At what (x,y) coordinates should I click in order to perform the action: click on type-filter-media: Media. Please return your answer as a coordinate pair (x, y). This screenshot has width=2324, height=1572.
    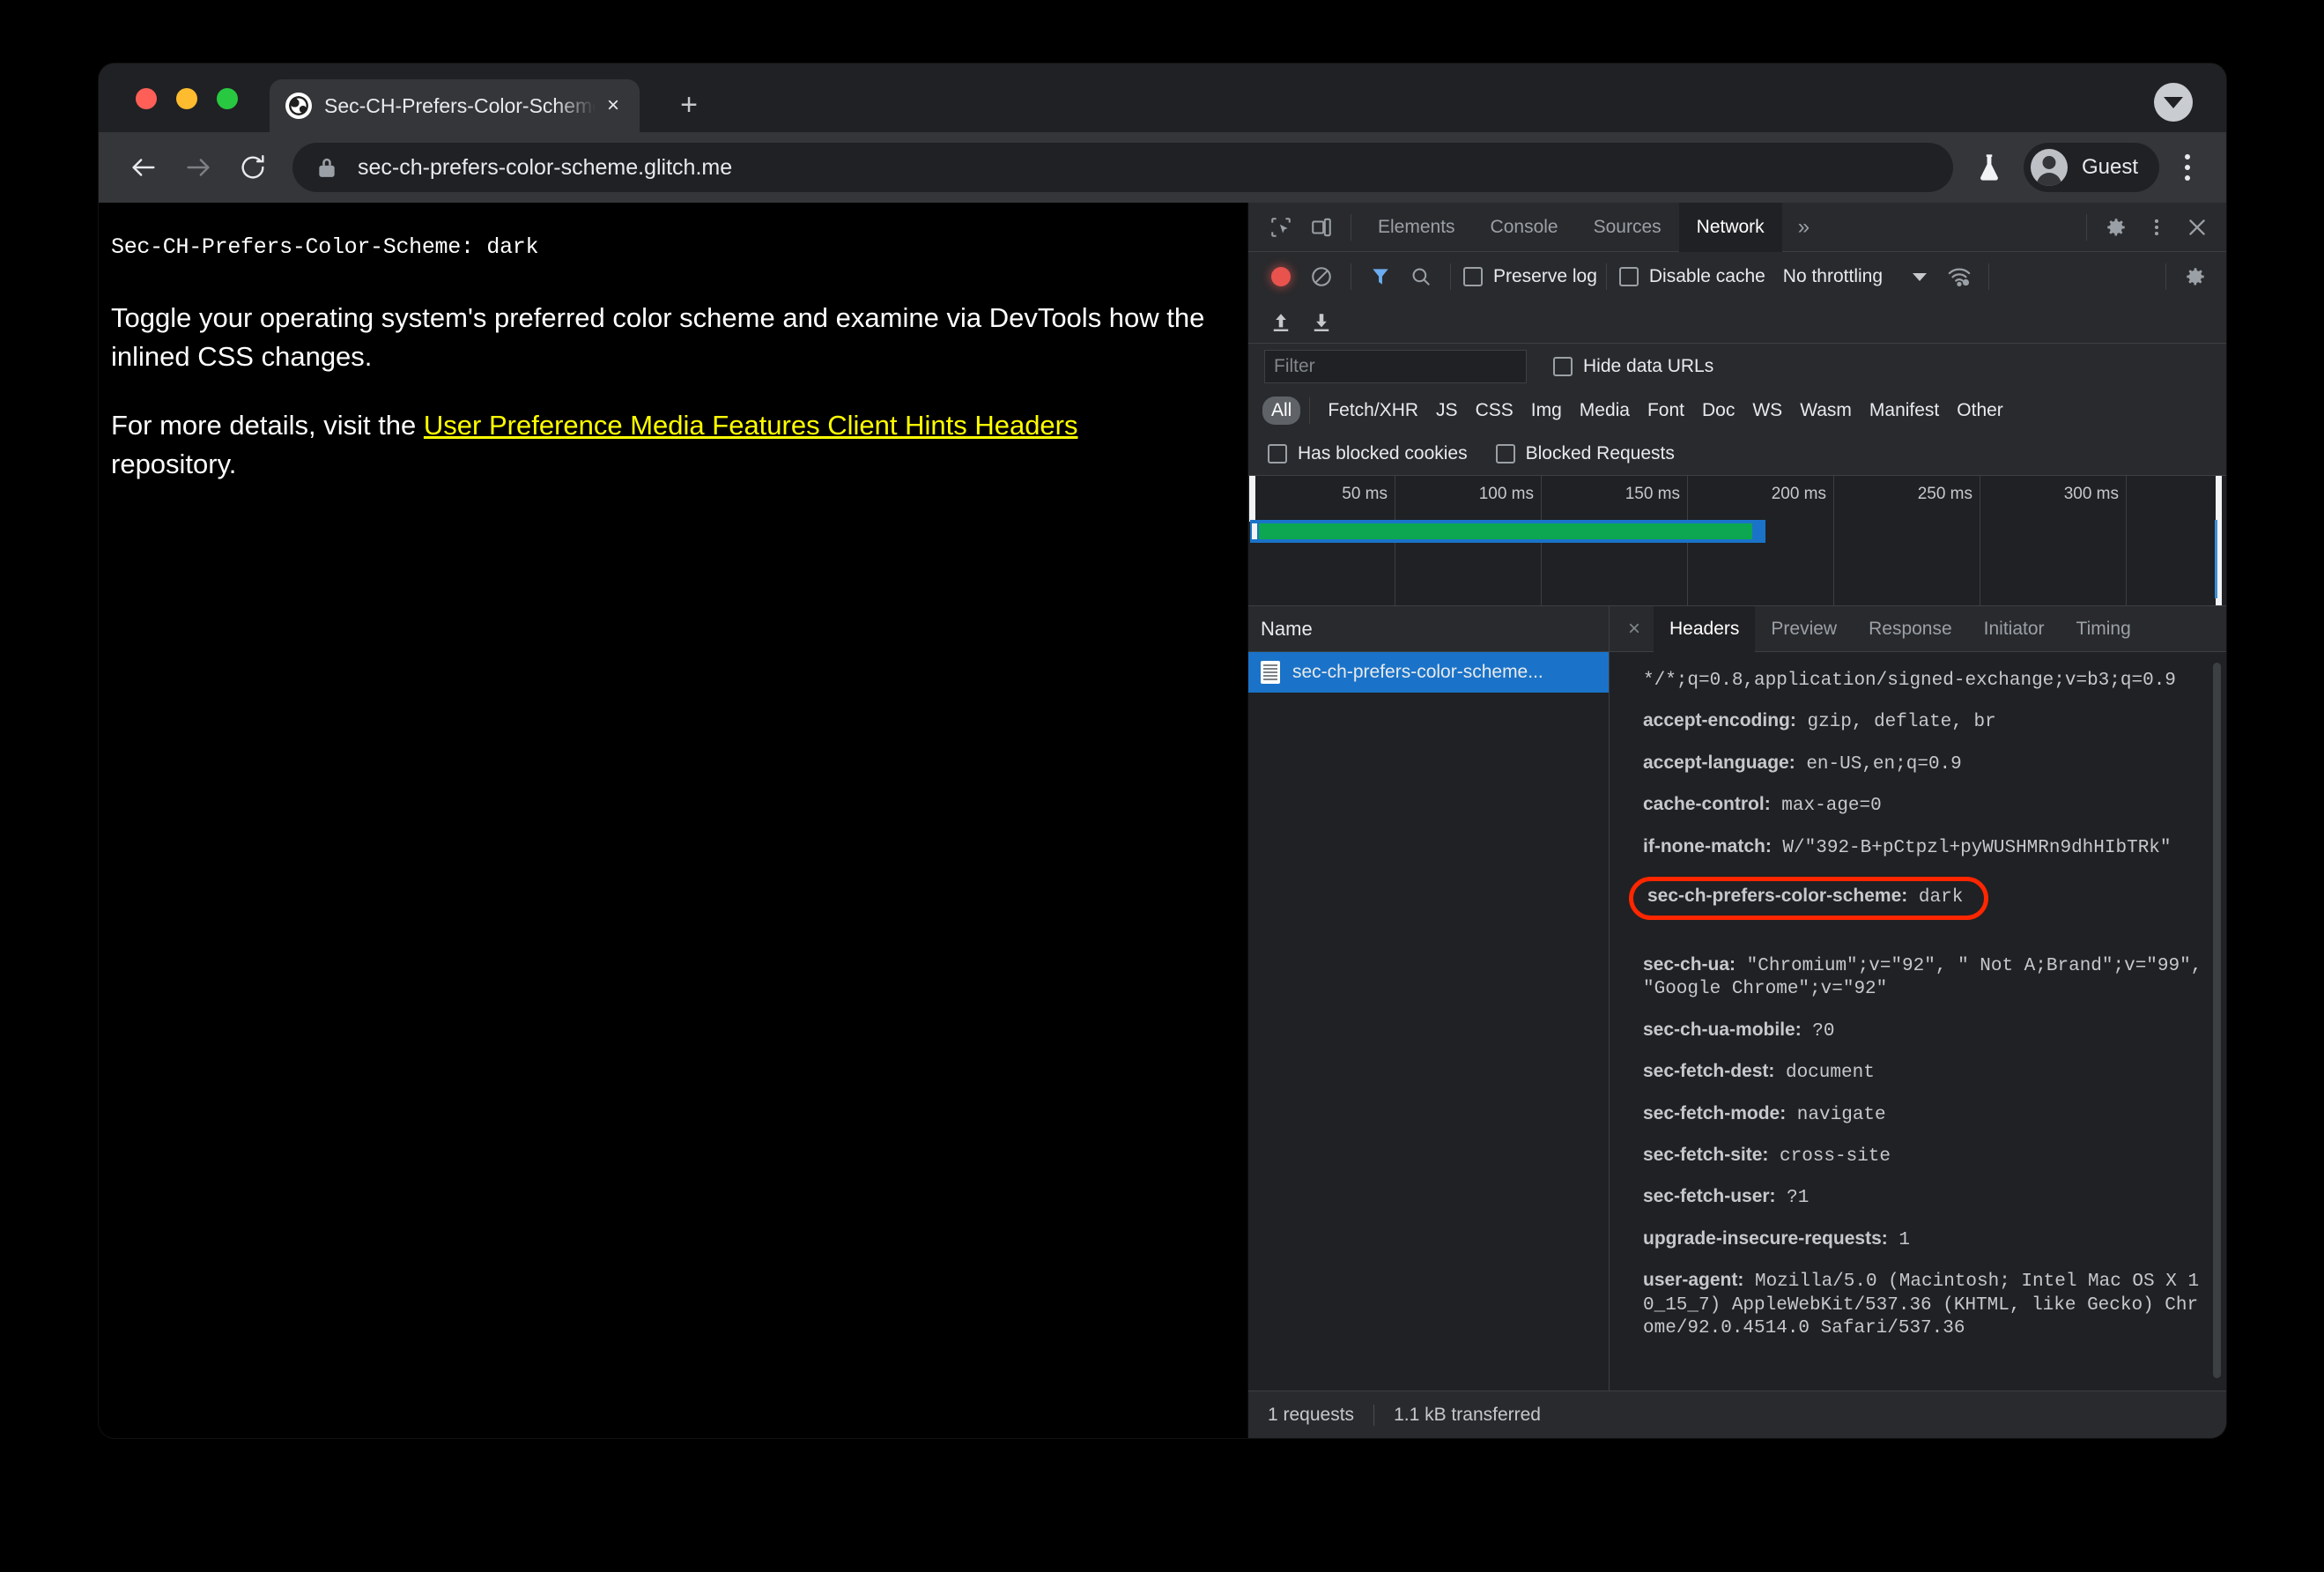
    Looking at the image, I should click on (1605, 411).